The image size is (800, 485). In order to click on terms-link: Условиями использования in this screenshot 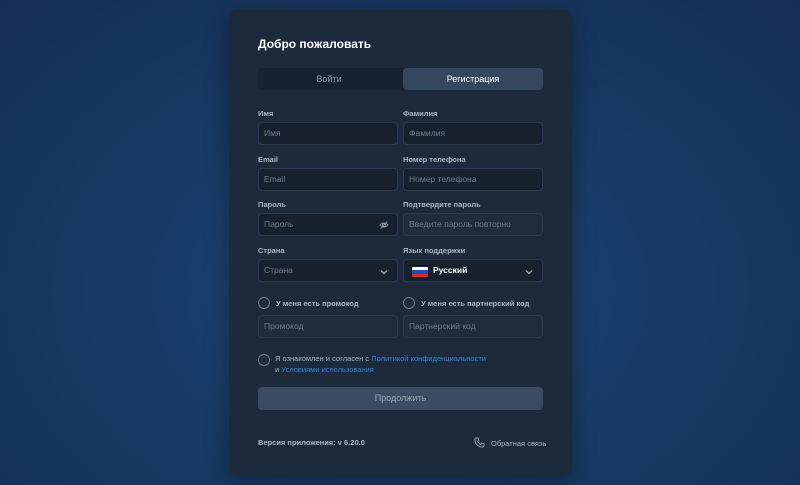, I will do `click(327, 369)`.